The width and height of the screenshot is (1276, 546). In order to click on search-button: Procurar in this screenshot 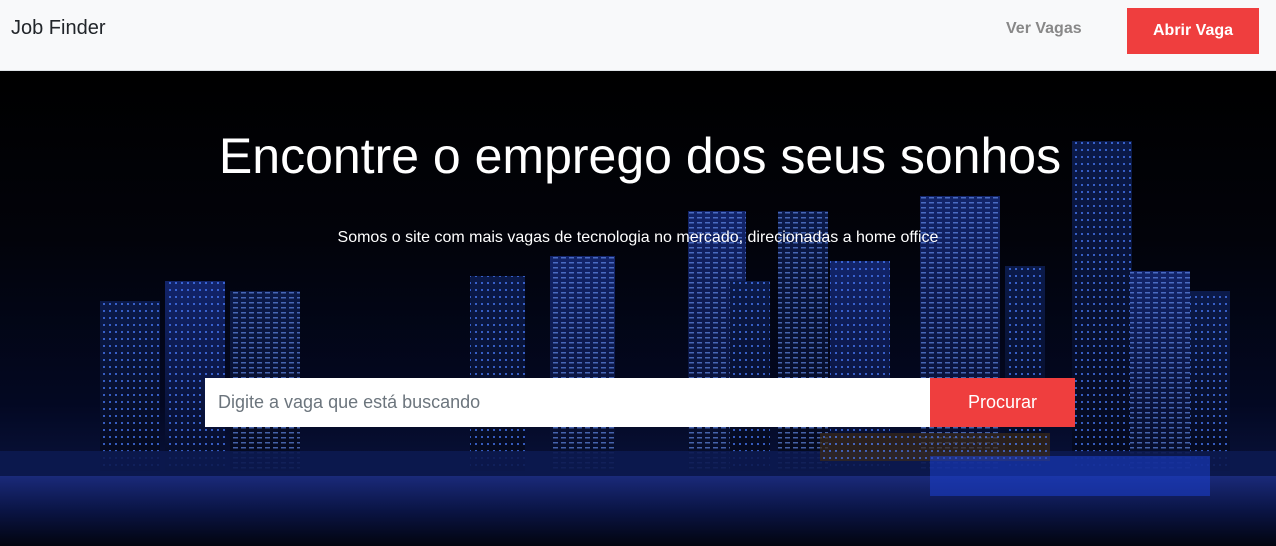, I will do `click(1002, 402)`.